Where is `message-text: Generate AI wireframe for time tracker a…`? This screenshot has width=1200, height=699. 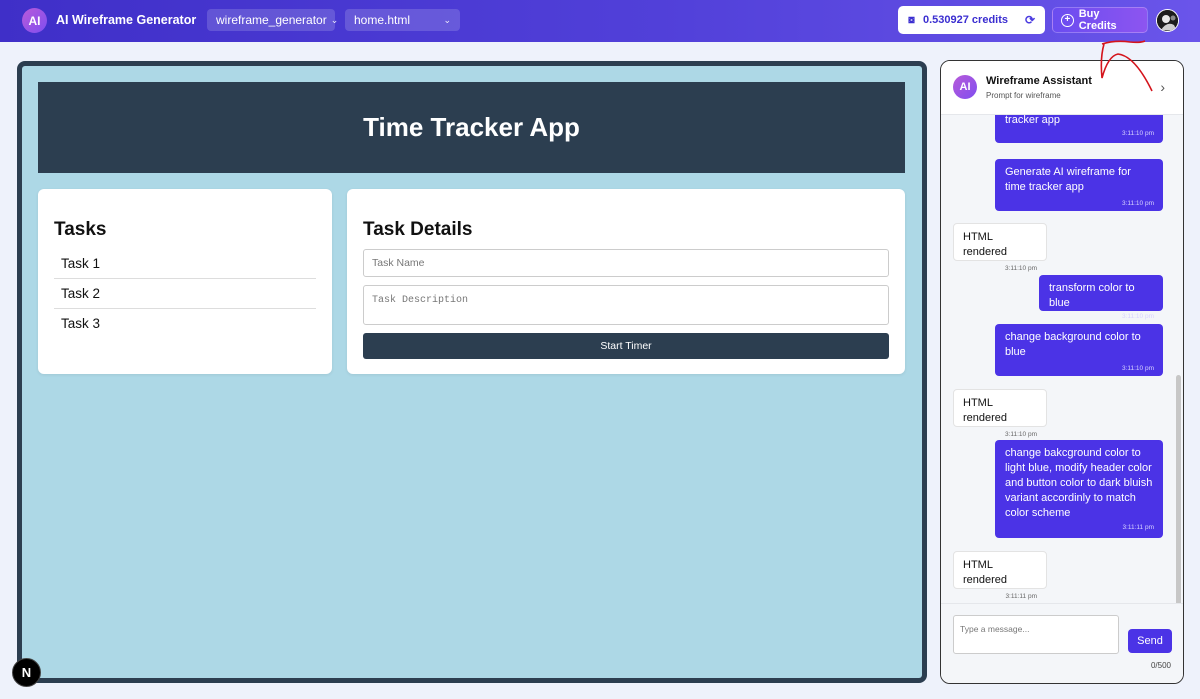 message-text: Generate AI wireframe for time tracker a… is located at coordinates (1068, 179).